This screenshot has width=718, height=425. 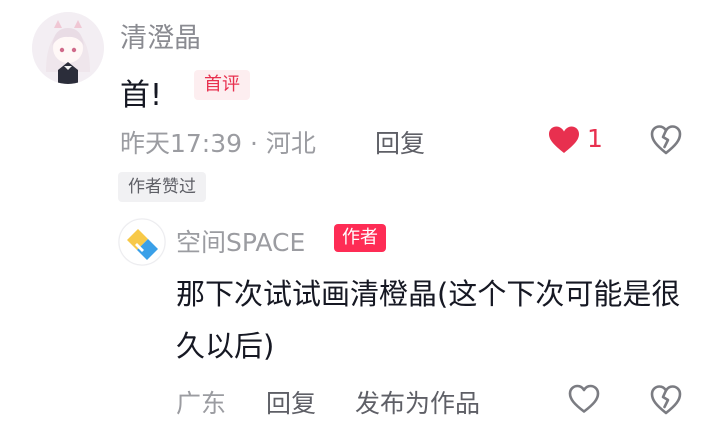 What do you see at coordinates (360, 238) in the screenshot?
I see `author-badge: 作者` at bounding box center [360, 238].